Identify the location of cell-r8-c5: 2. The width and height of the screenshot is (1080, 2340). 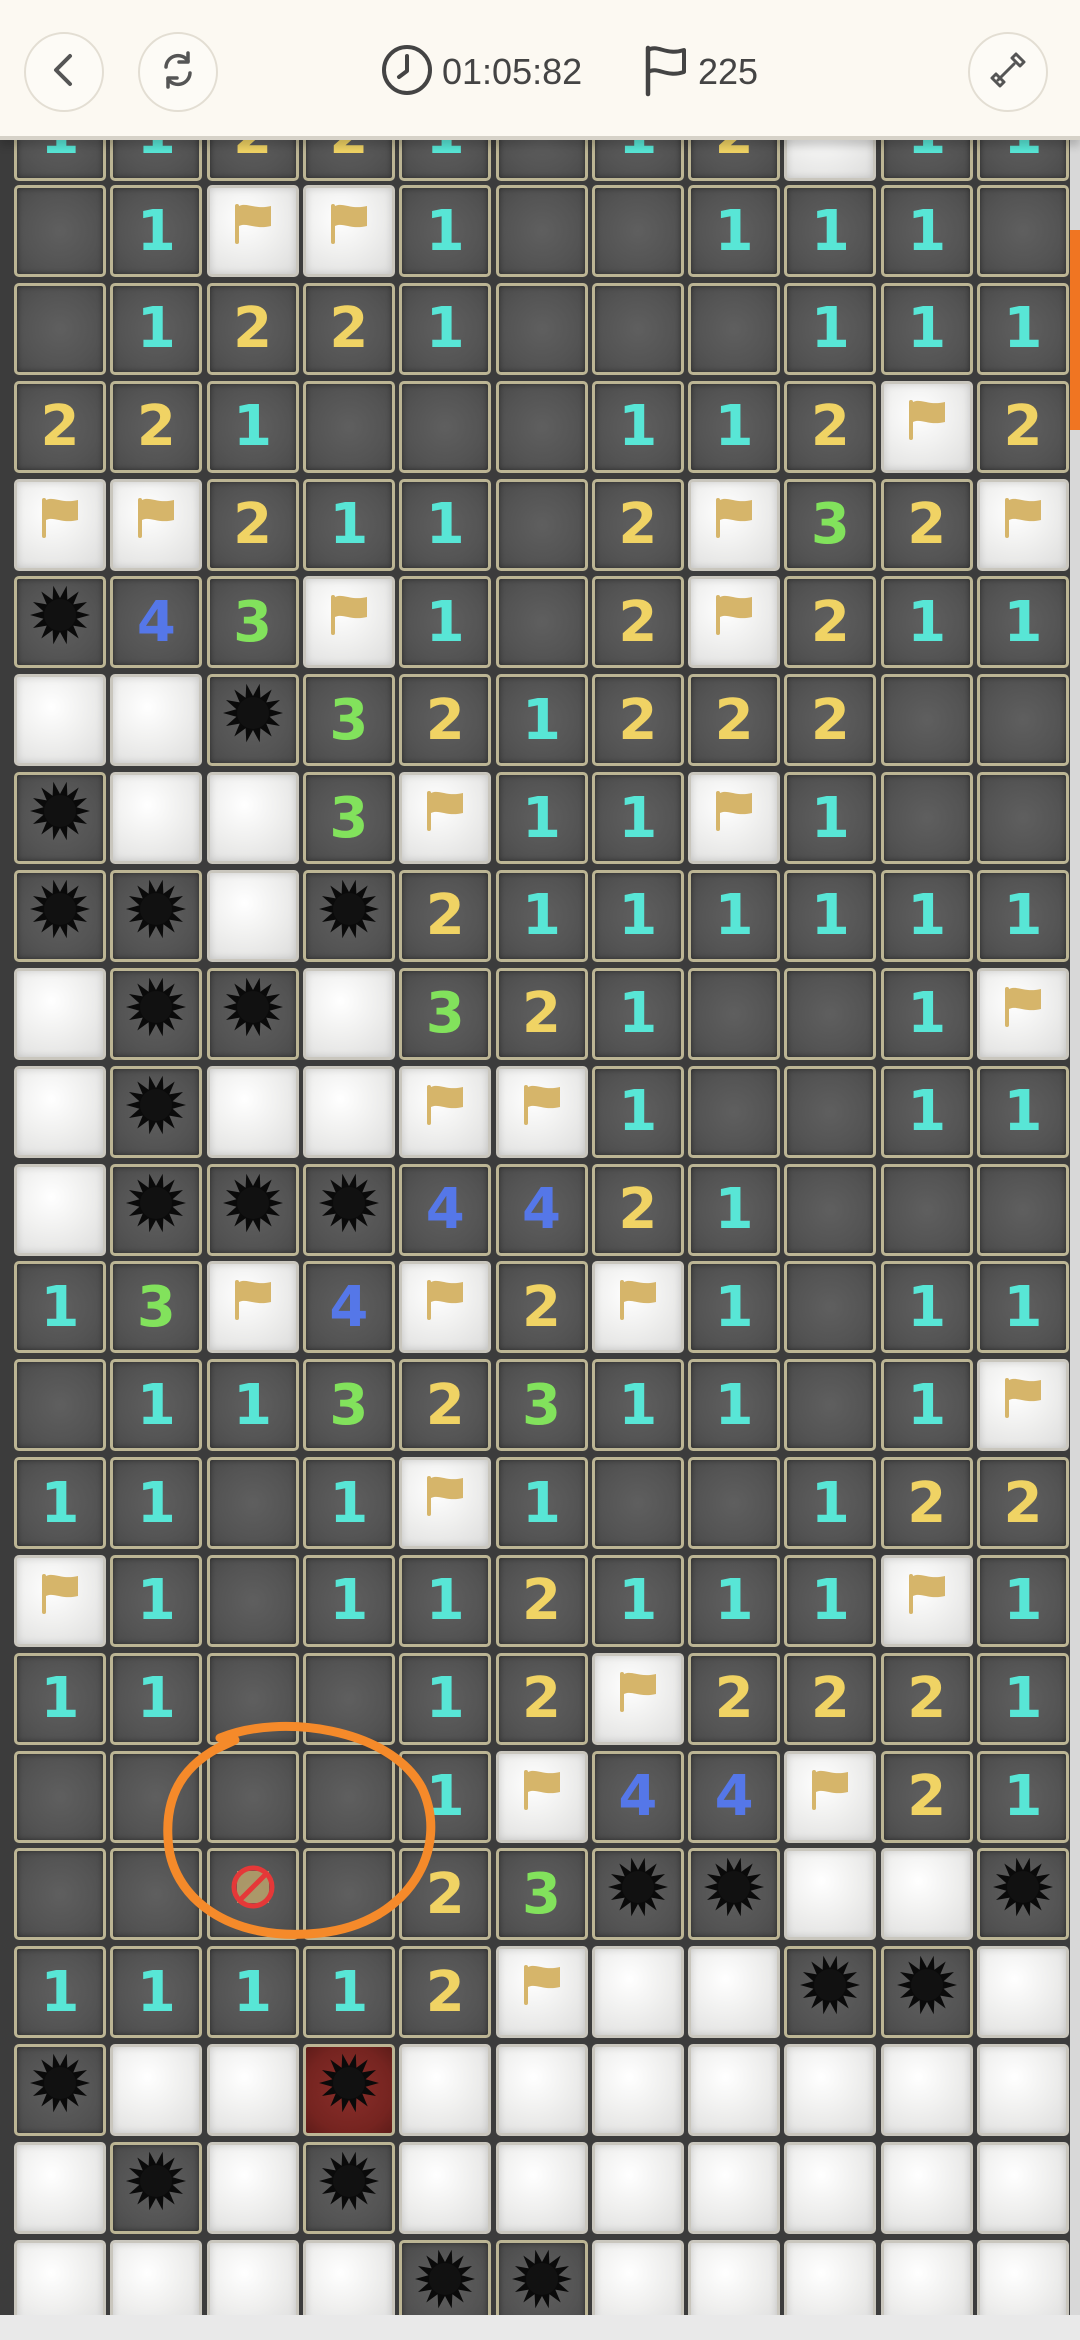
(541, 1013).